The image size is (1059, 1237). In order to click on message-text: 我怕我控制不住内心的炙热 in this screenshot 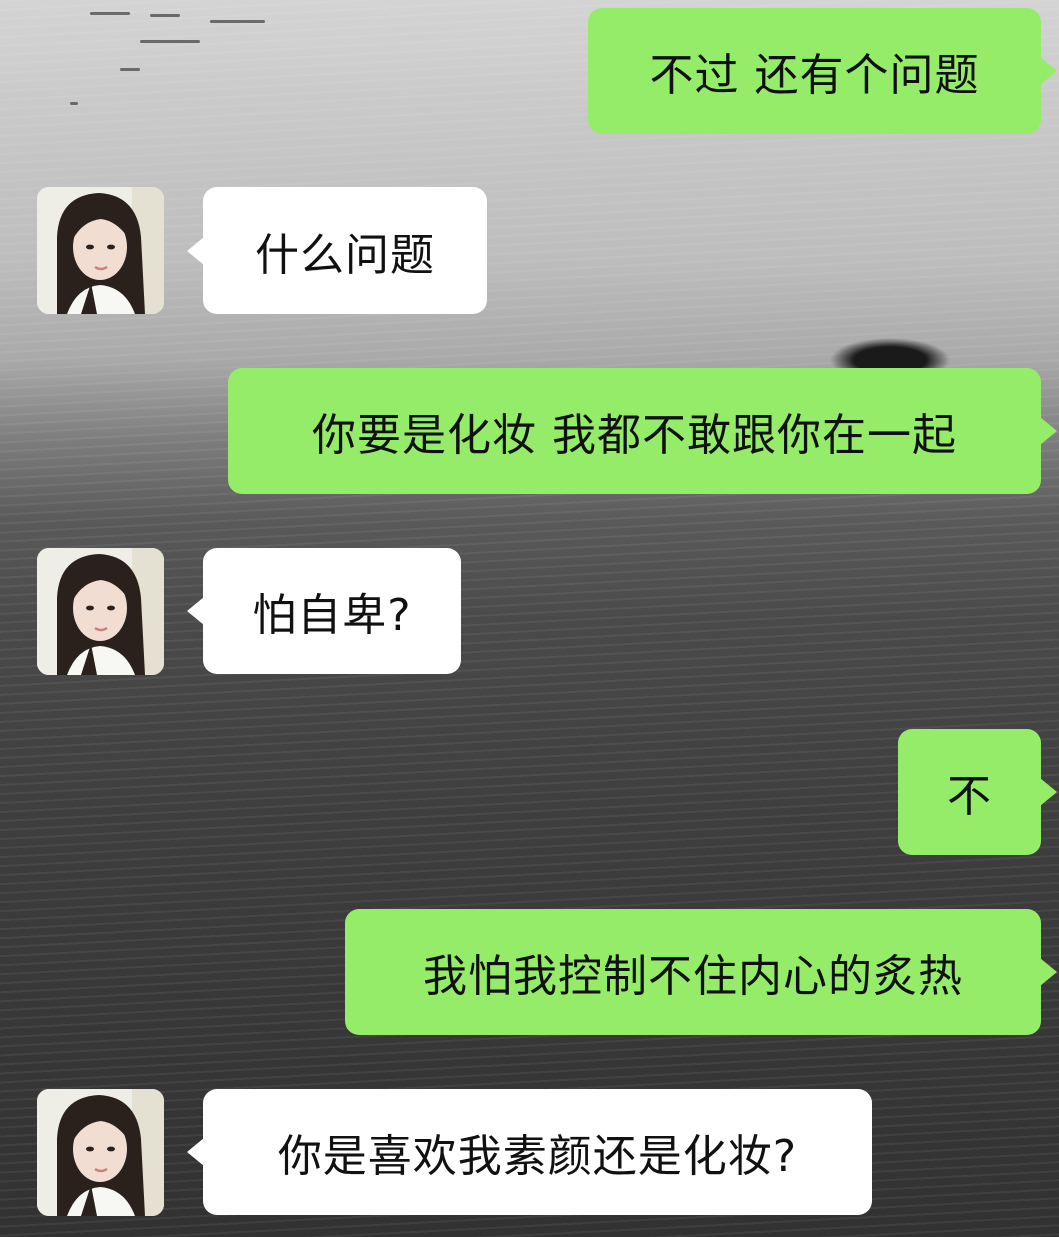, I will do `click(693, 976)`.